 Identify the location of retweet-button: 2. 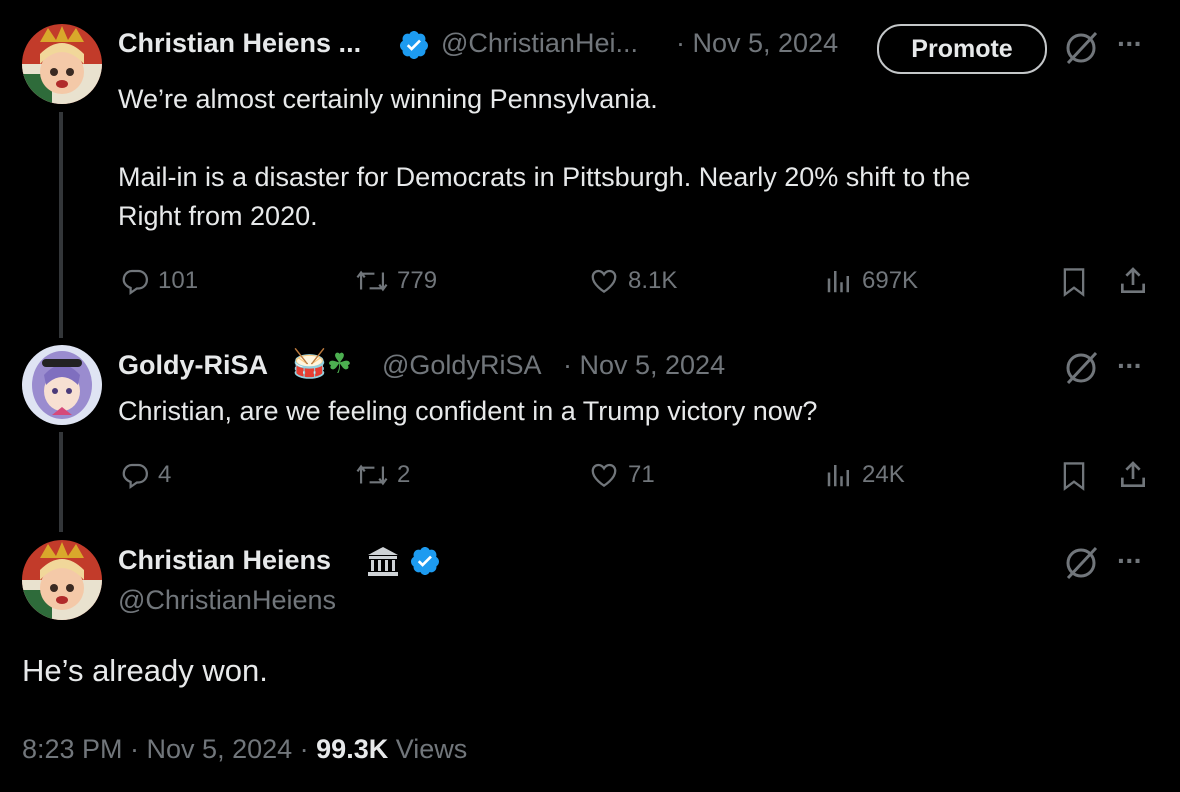
(382, 475).